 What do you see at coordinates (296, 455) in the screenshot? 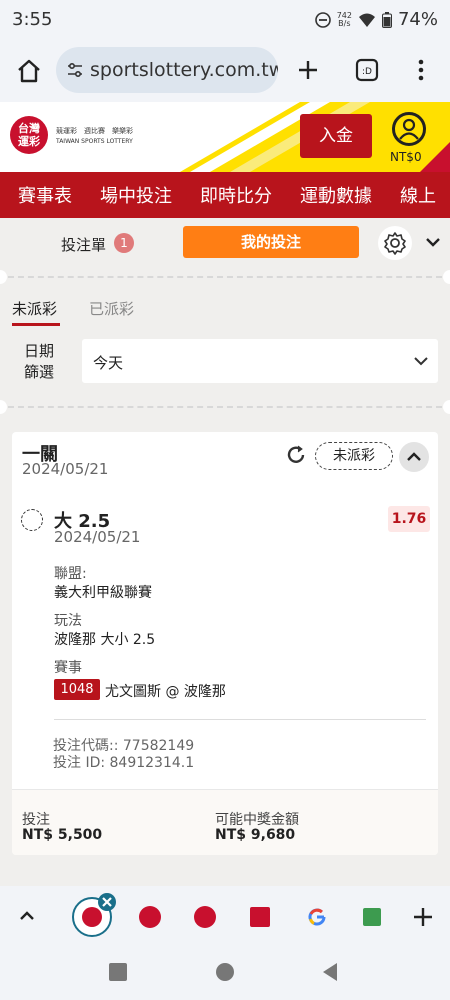
I see `refresh-icon` at bounding box center [296, 455].